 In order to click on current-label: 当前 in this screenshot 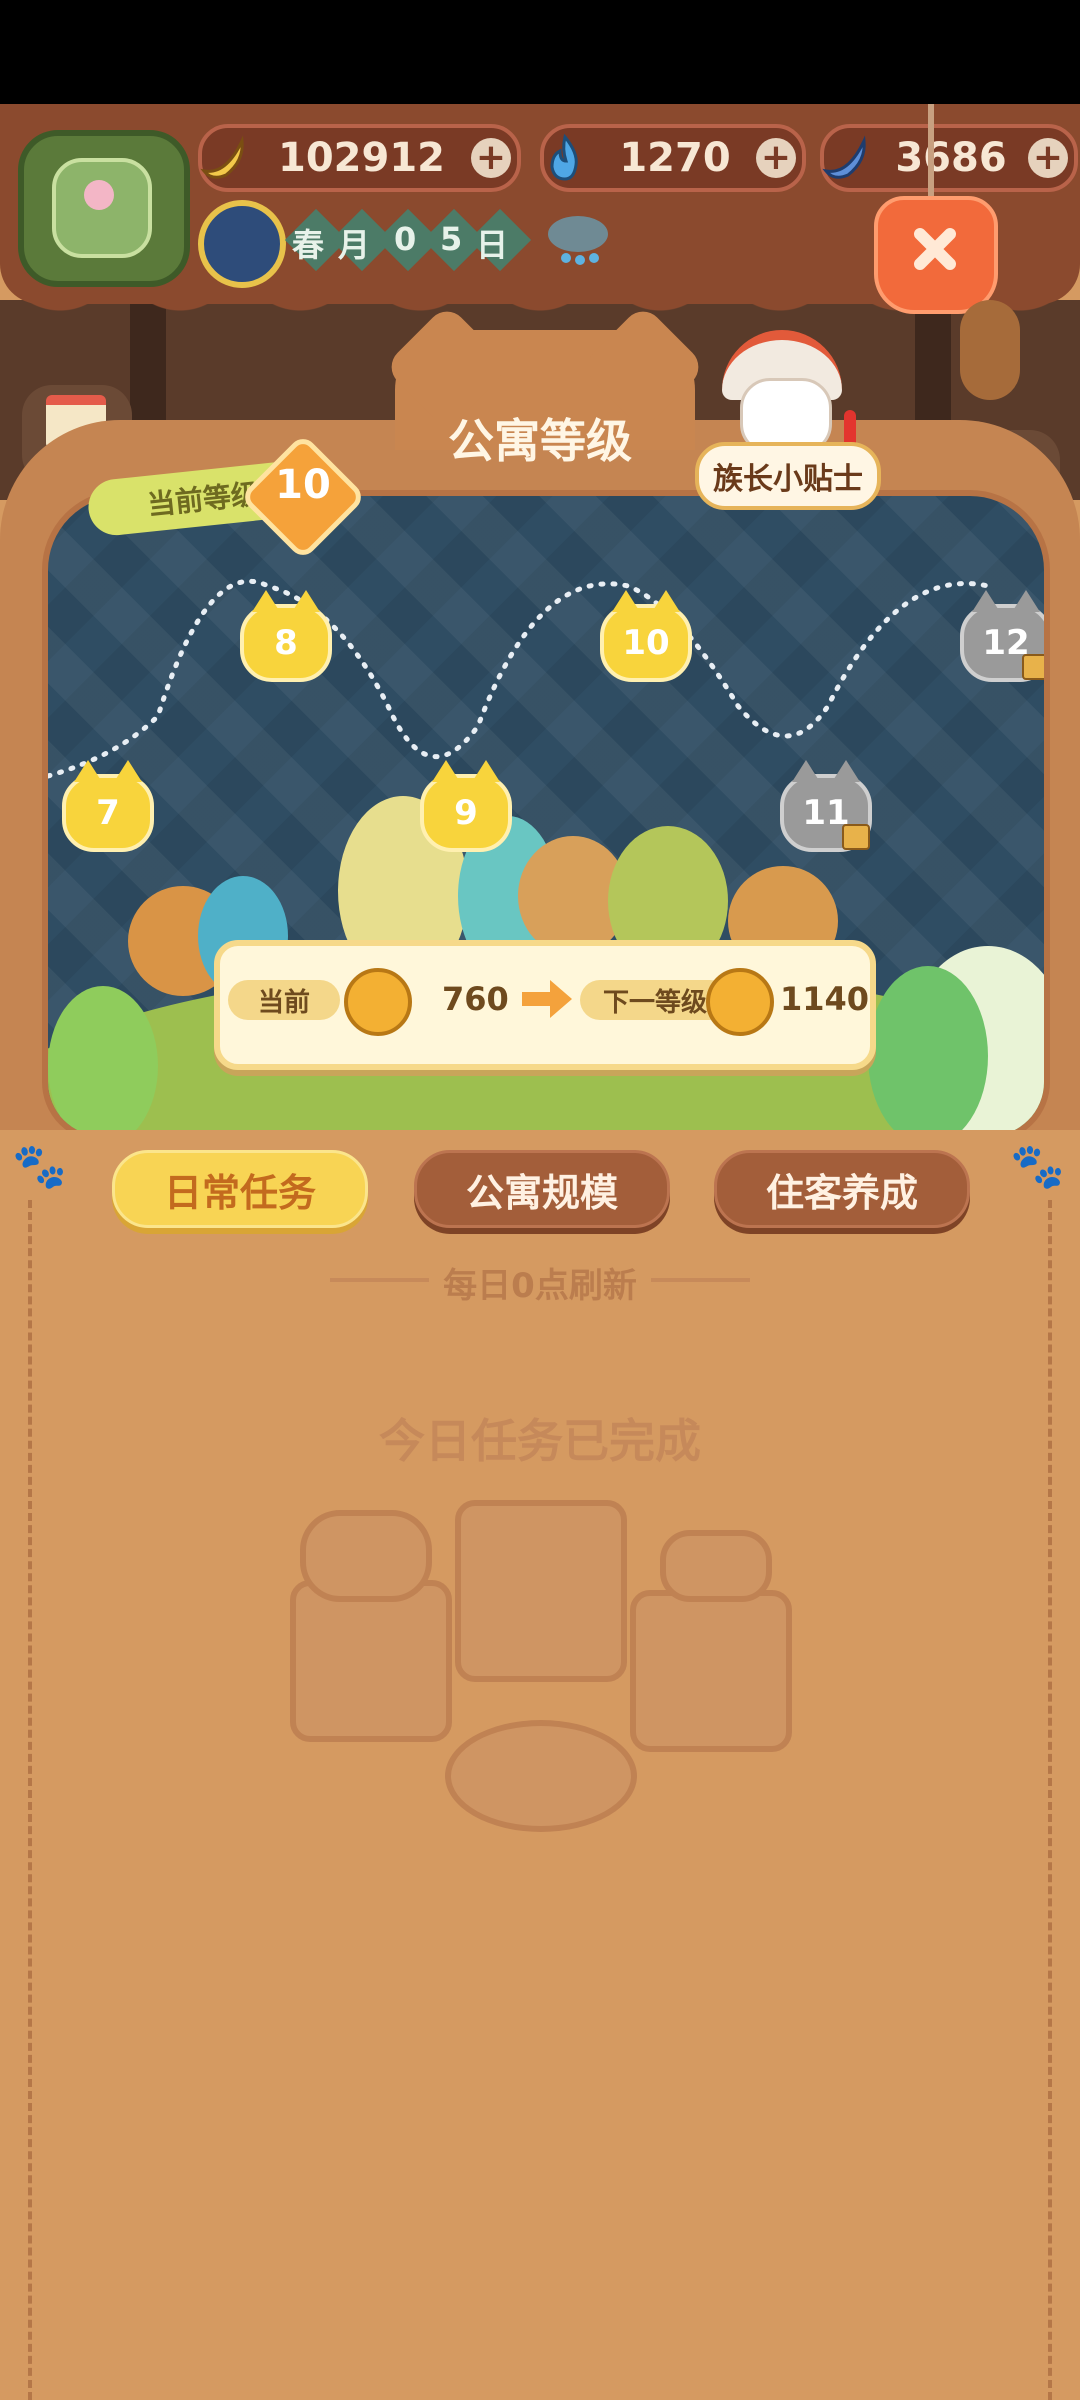, I will do `click(284, 1000)`.